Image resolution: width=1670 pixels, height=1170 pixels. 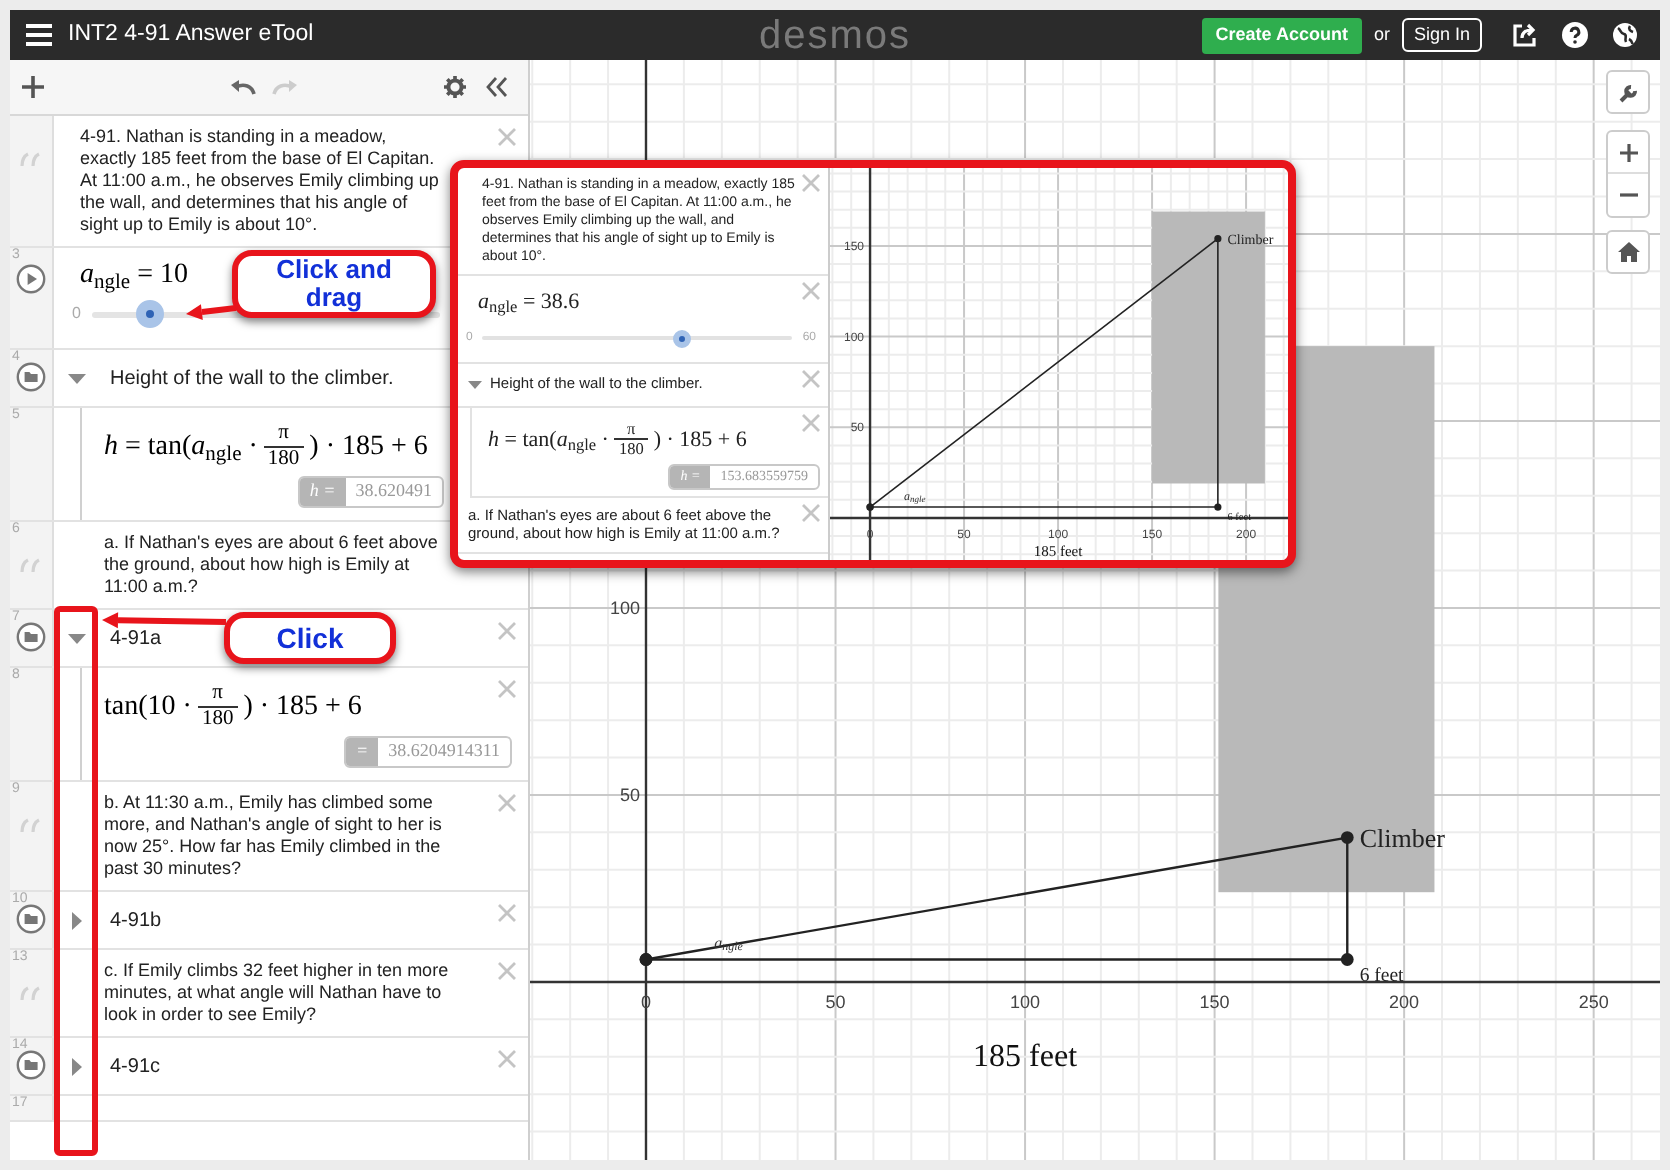 What do you see at coordinates (277, 993) in the screenshot?
I see `note-text: c. If Emily climbs 32 feet higher in ten more minutes, at what angle will Nathan have to look in order to see Emily?` at bounding box center [277, 993].